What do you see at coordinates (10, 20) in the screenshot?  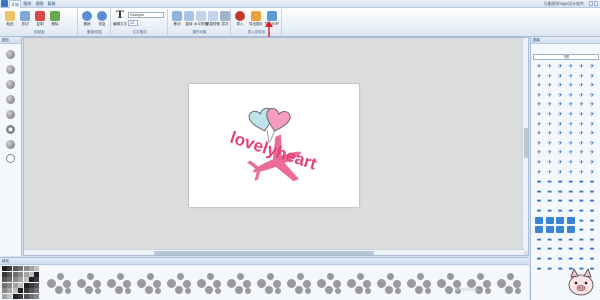 I see `paste-button: 粘贴` at bounding box center [10, 20].